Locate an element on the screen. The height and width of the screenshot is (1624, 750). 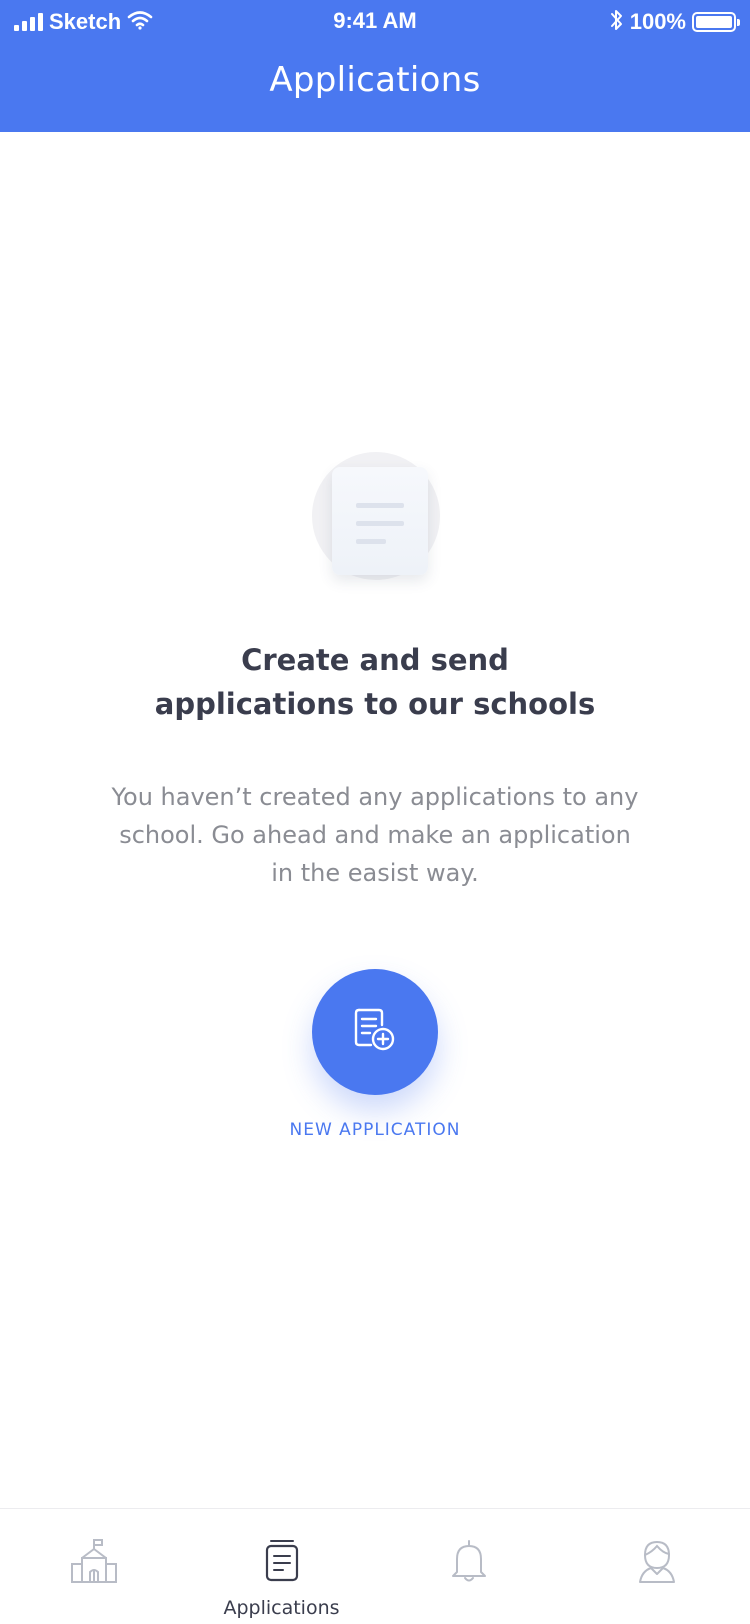
empty-document-illustration is located at coordinates (376, 516).